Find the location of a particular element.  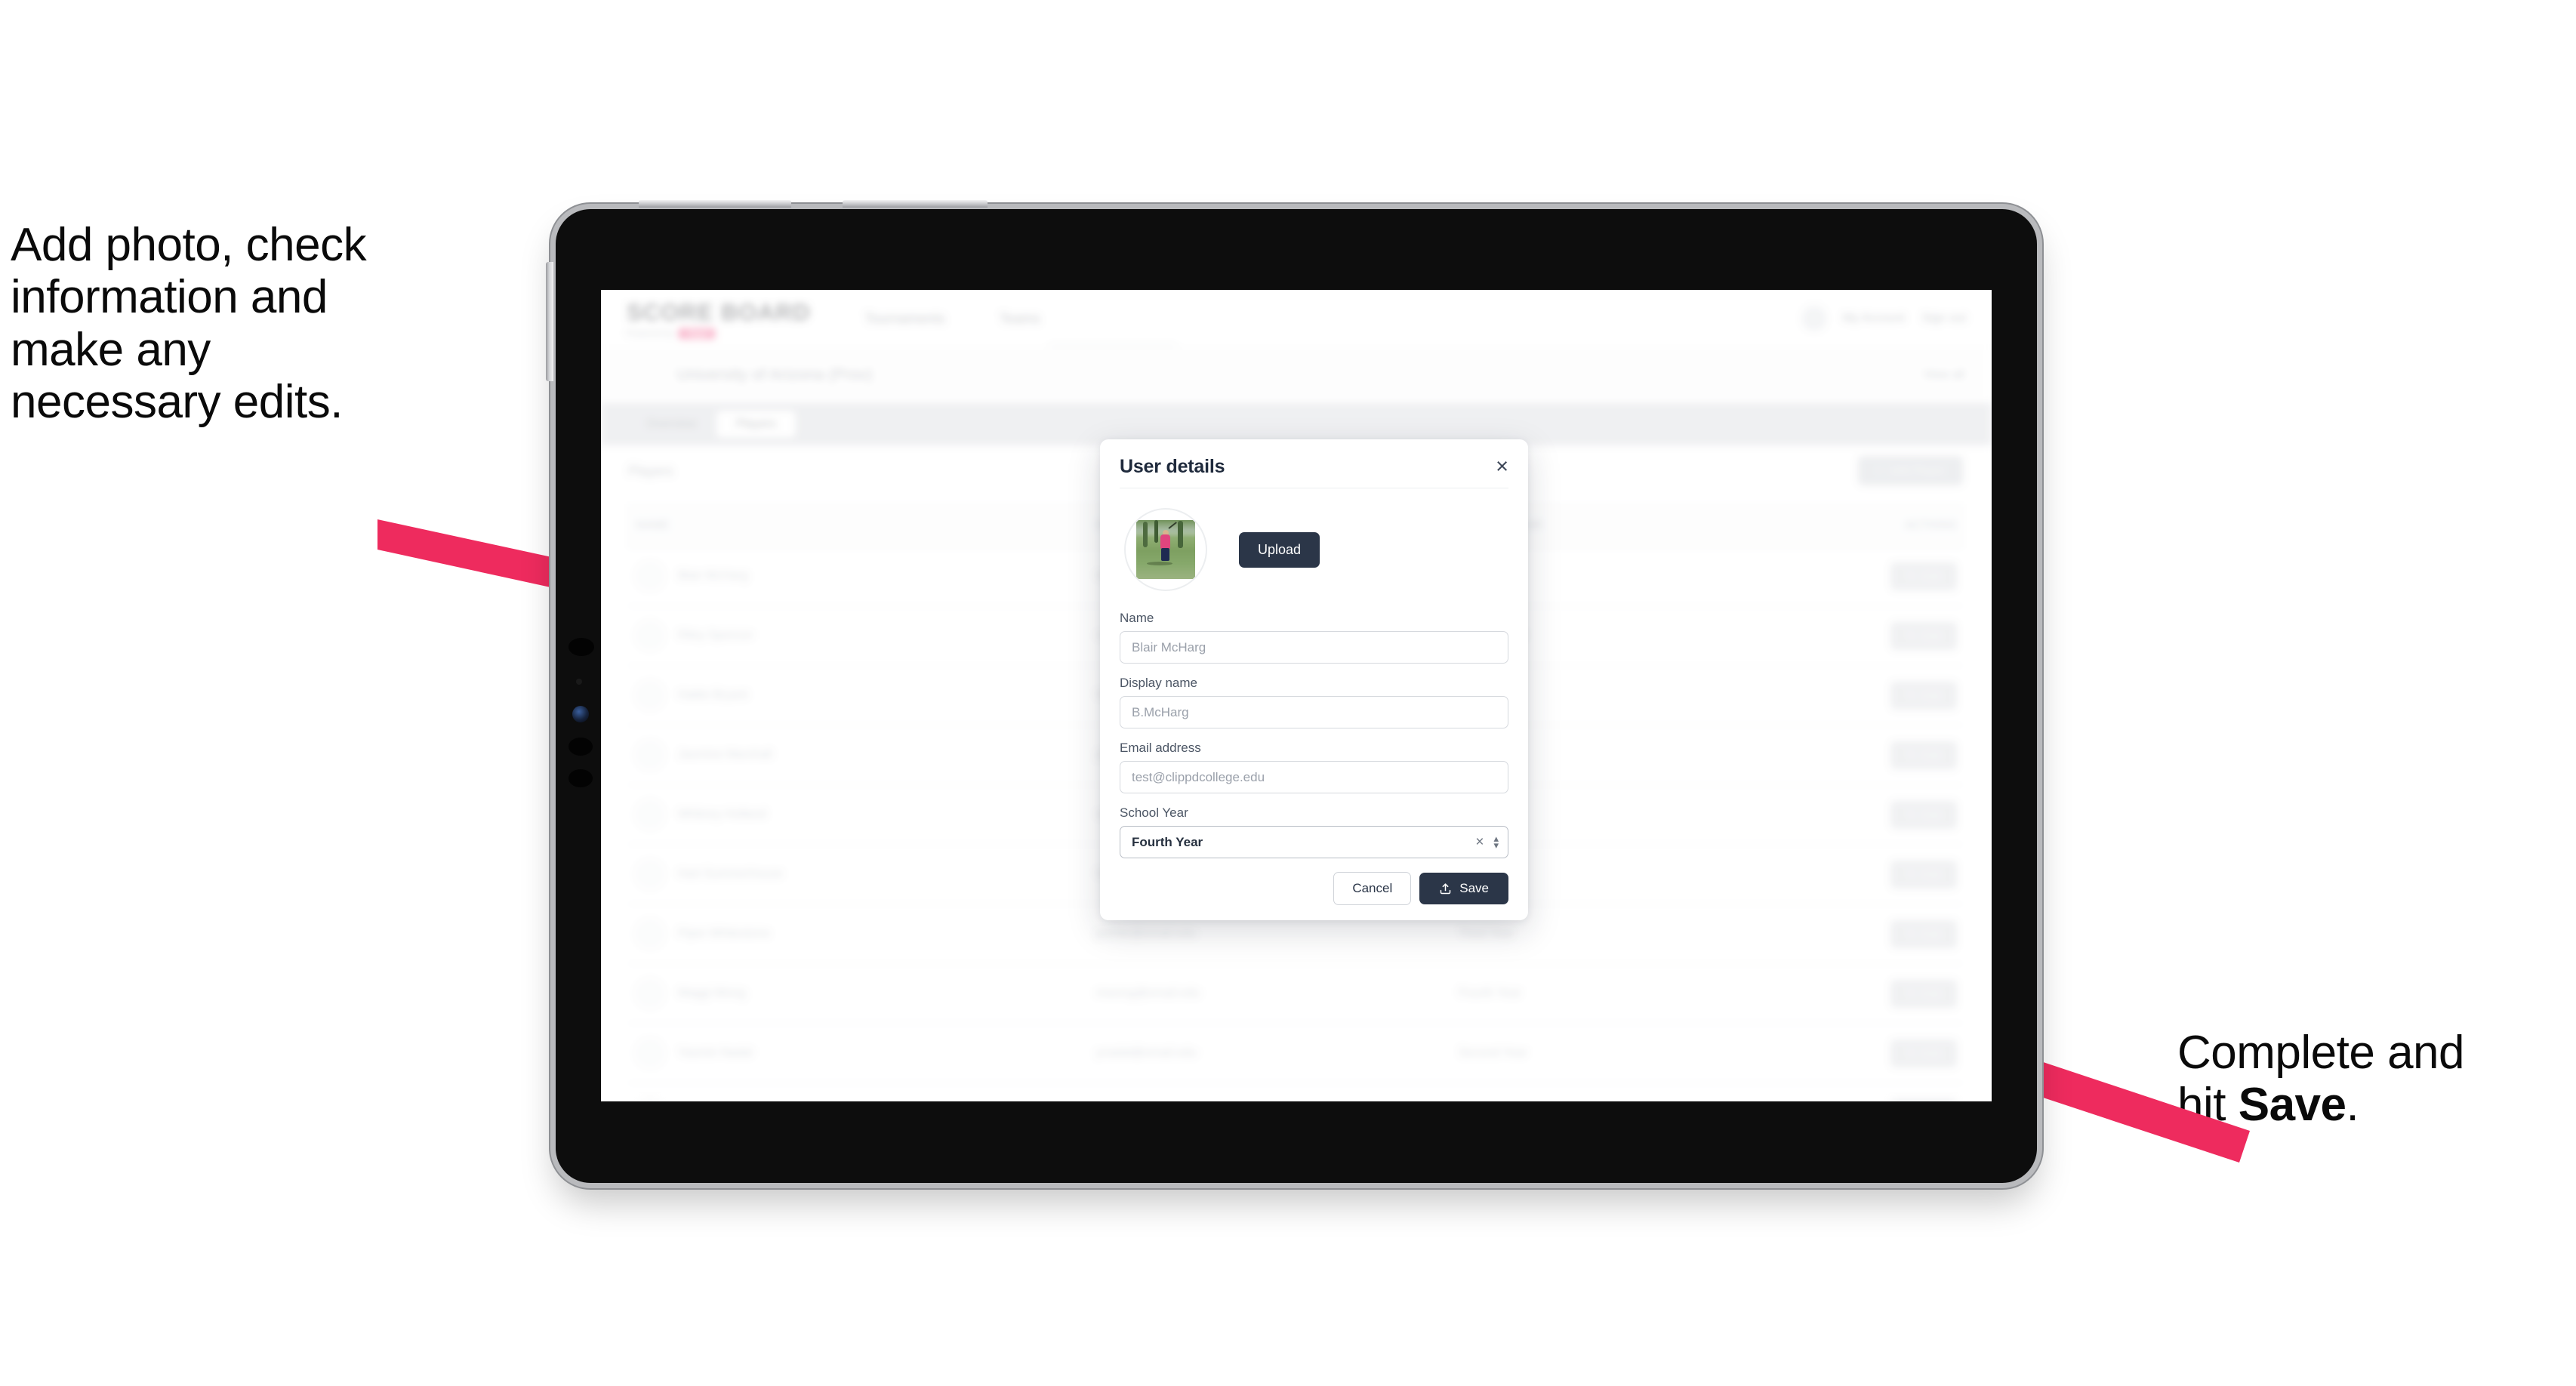

field-group-display-name: Display name is located at coordinates (1314, 702).